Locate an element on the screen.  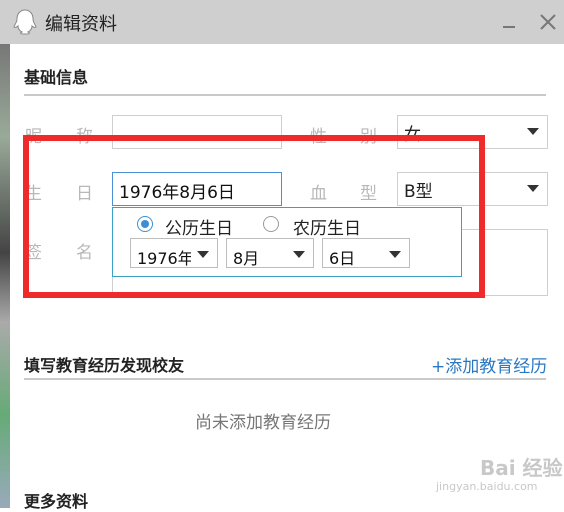
window-title: 编辑资料 is located at coordinates (81, 24).